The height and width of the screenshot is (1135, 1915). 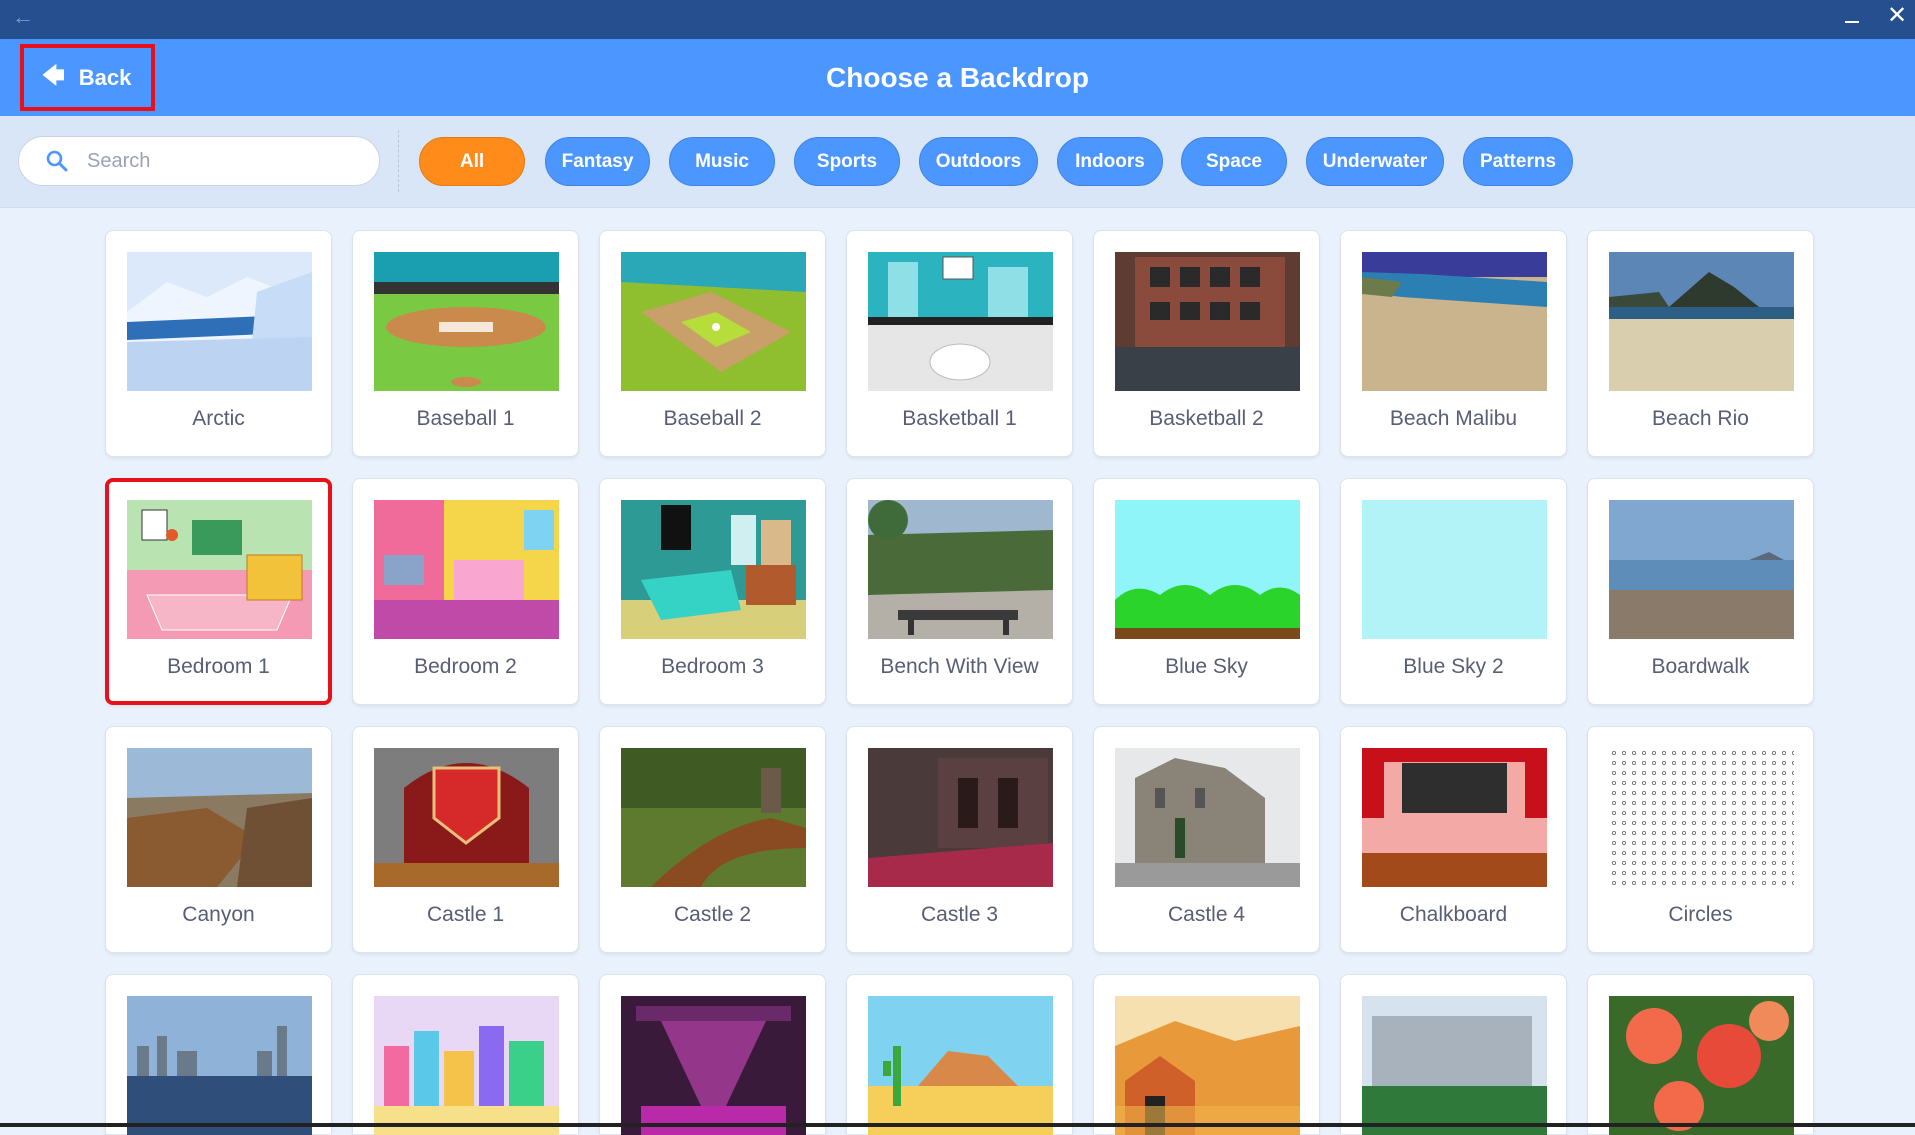 I want to click on backdrop-label: Canyon, so click(x=218, y=914).